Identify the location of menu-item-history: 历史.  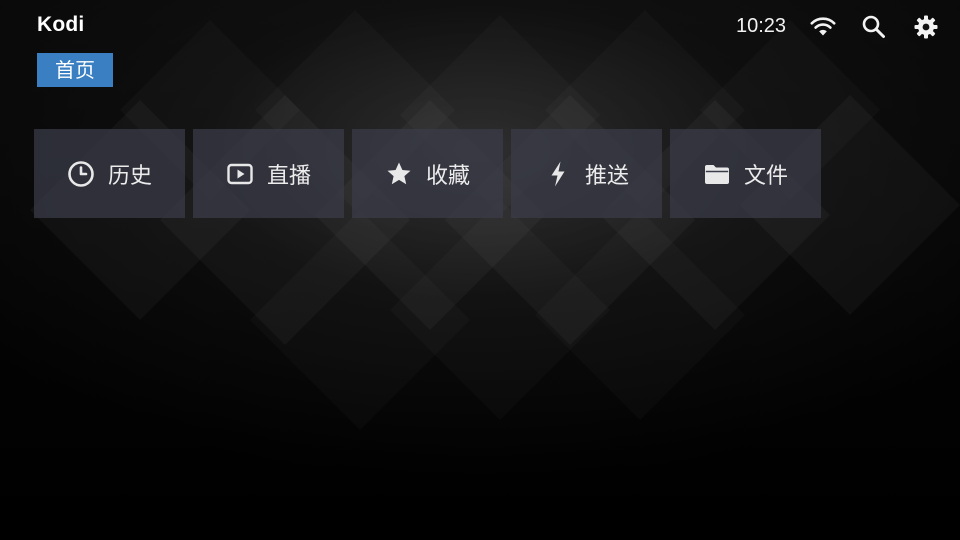
(109, 173).